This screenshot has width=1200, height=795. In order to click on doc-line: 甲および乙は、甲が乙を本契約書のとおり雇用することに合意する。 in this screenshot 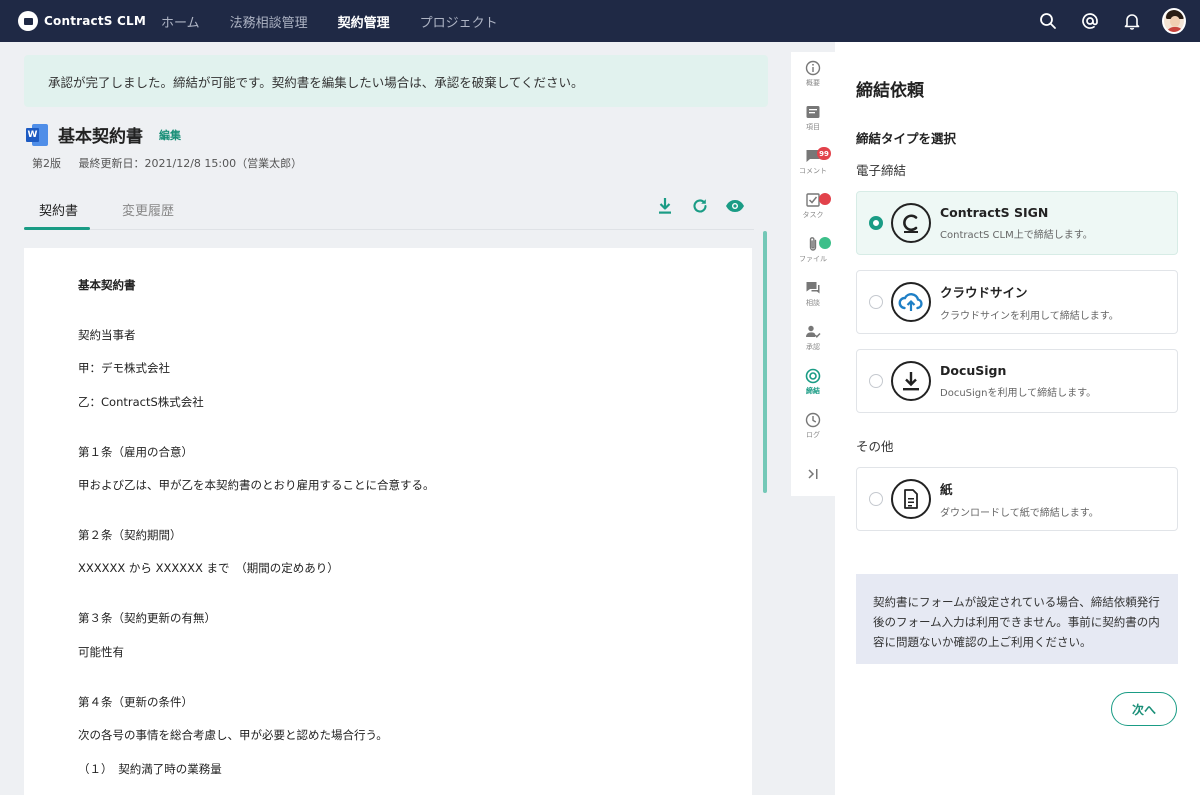, I will do `click(256, 485)`.